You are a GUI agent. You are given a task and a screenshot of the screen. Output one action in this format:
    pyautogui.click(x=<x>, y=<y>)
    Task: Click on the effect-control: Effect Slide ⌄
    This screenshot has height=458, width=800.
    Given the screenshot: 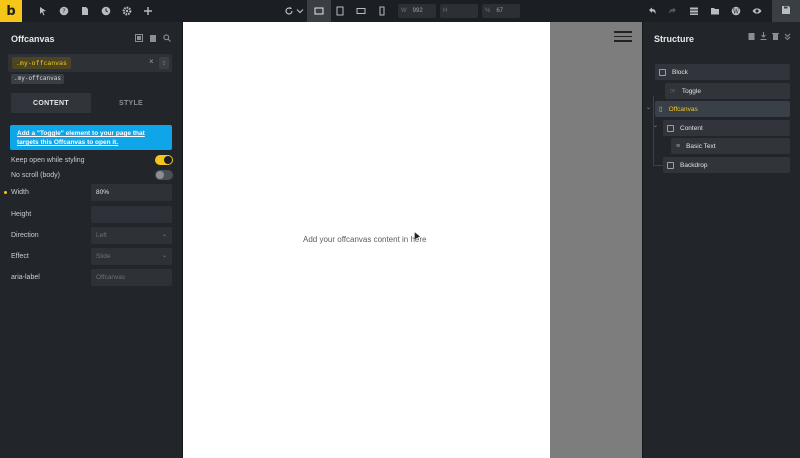 What is the action you would take?
    pyautogui.click(x=92, y=256)
    